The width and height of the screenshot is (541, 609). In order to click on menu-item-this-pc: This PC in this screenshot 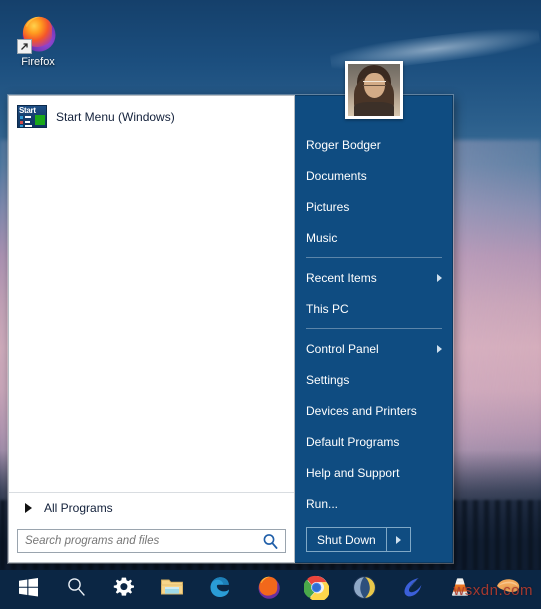, I will do `click(373, 308)`.